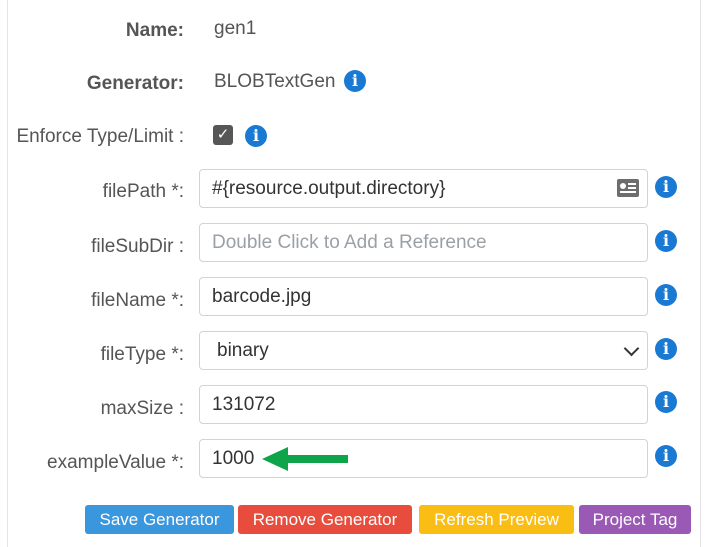 The height and width of the screenshot is (547, 706). I want to click on save-generator-button: Save Generator, so click(159, 519).